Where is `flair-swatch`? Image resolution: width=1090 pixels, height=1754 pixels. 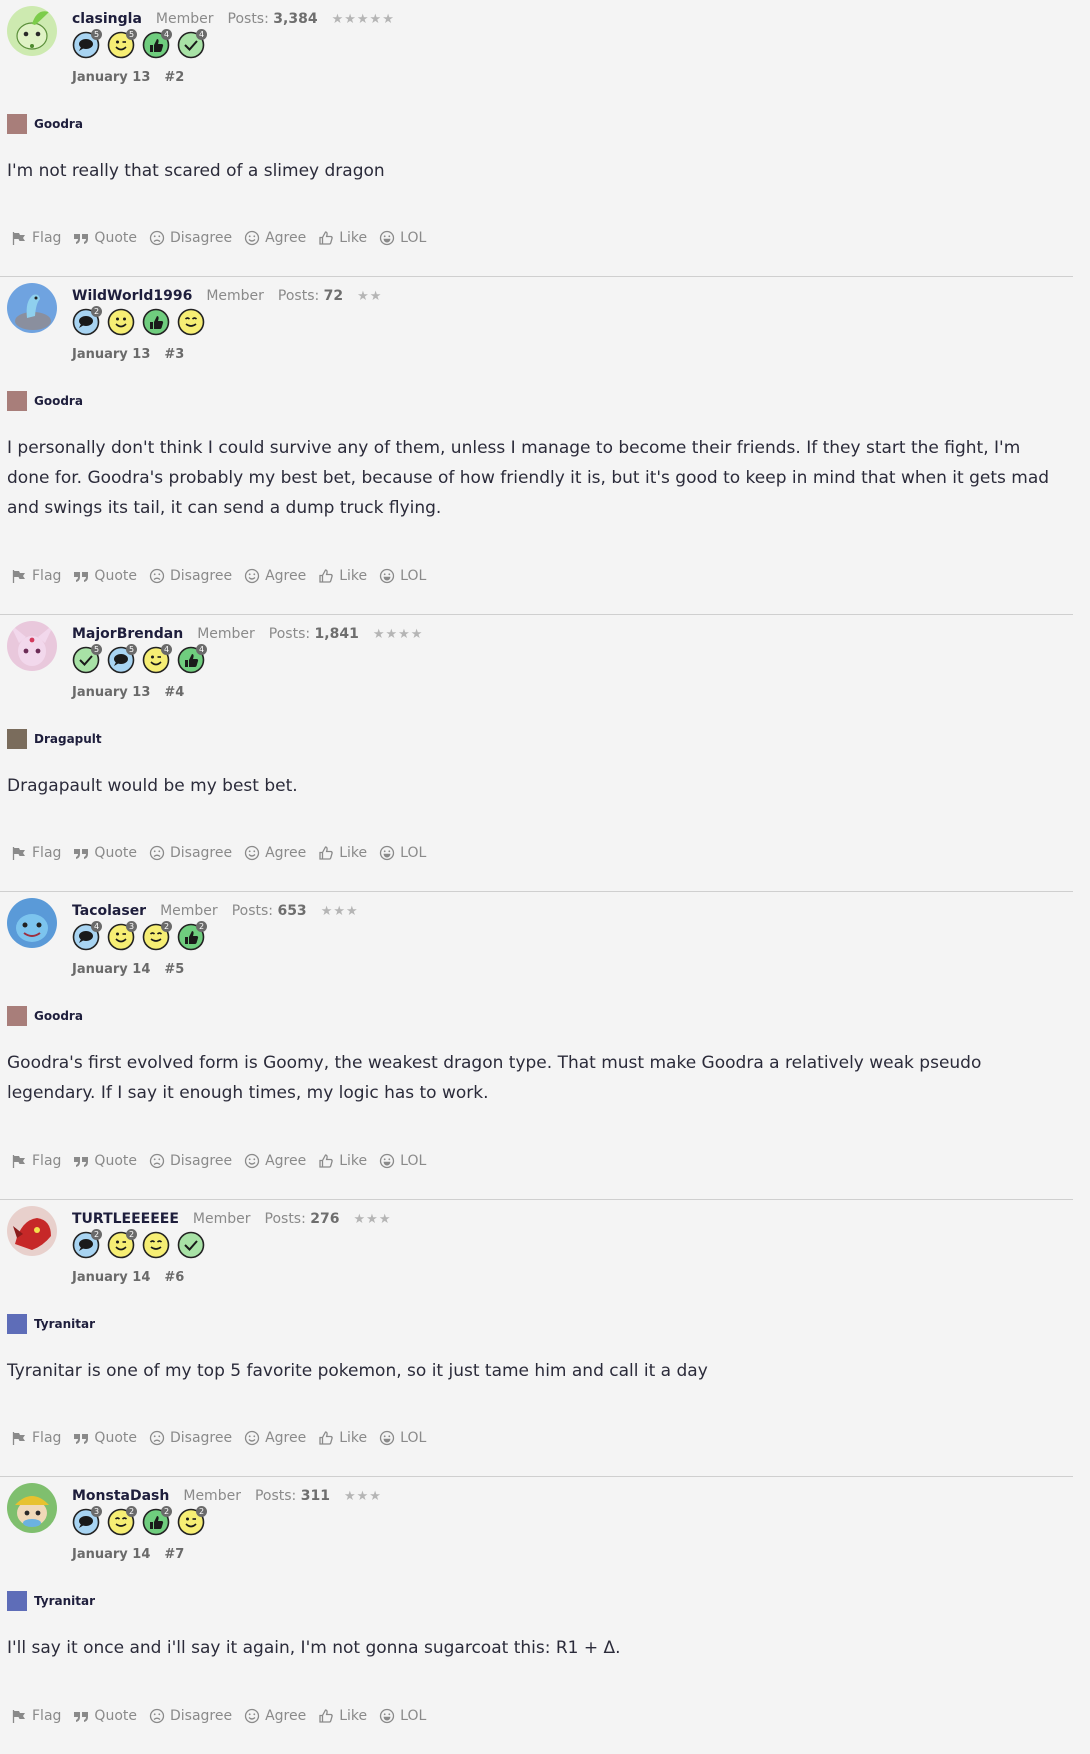
flair-swatch is located at coordinates (17, 1601).